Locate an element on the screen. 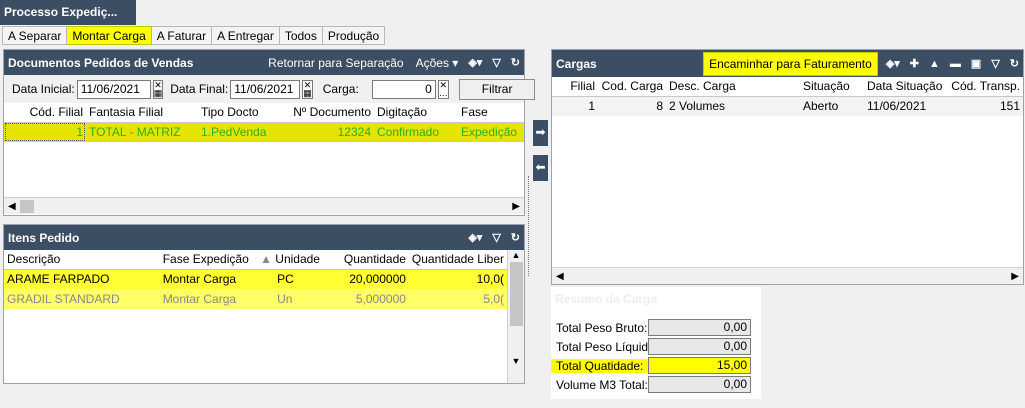 This screenshot has height=408, width=1025. column-header: Fantasia Filial is located at coordinates (142, 113).